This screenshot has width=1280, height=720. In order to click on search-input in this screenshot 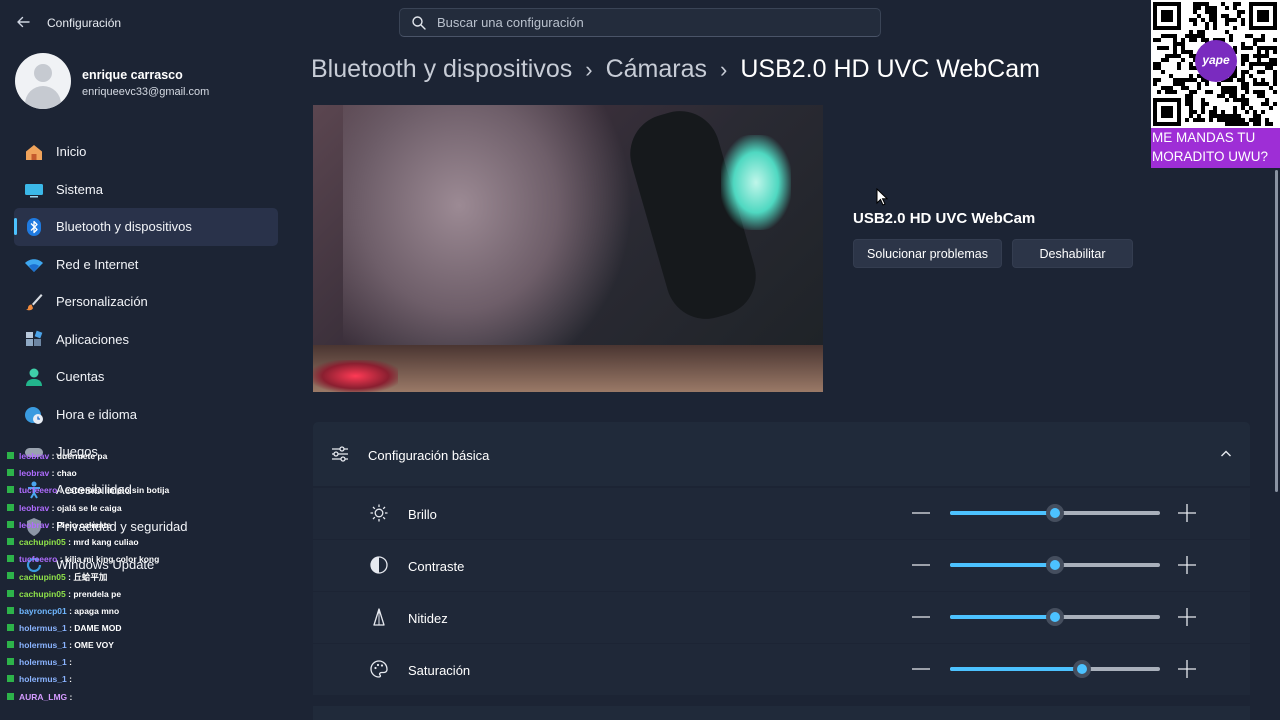, I will do `click(647, 22)`.